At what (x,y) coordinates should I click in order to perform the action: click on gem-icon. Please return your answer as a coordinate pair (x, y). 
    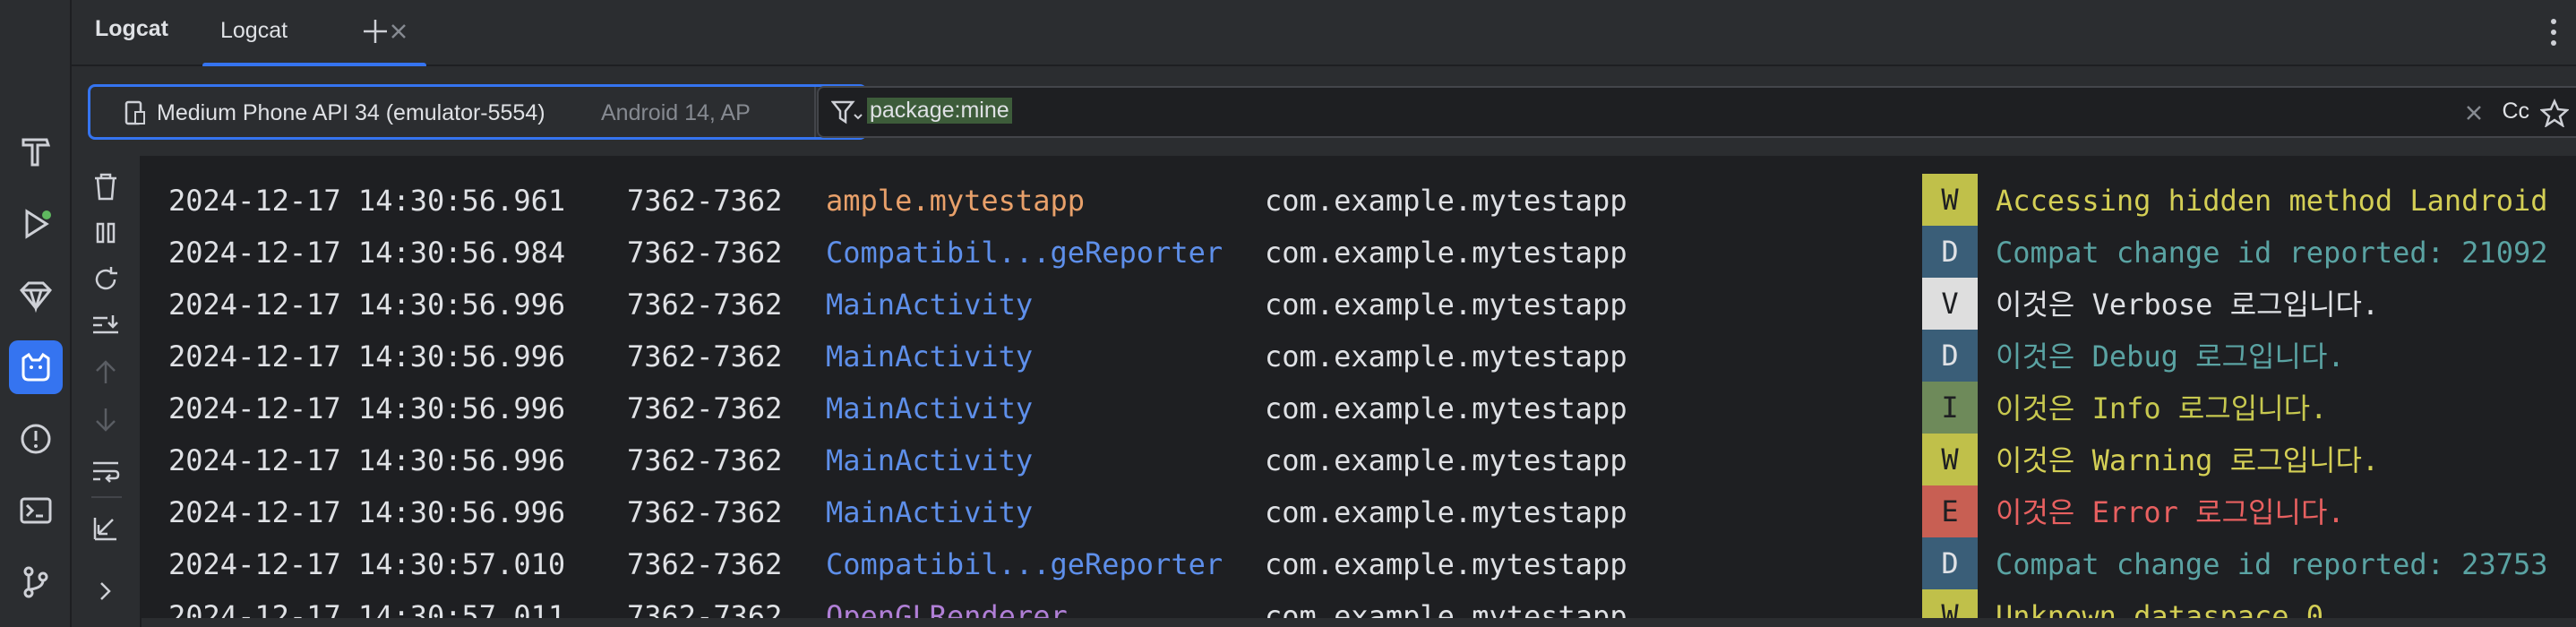
    Looking at the image, I should click on (36, 295).